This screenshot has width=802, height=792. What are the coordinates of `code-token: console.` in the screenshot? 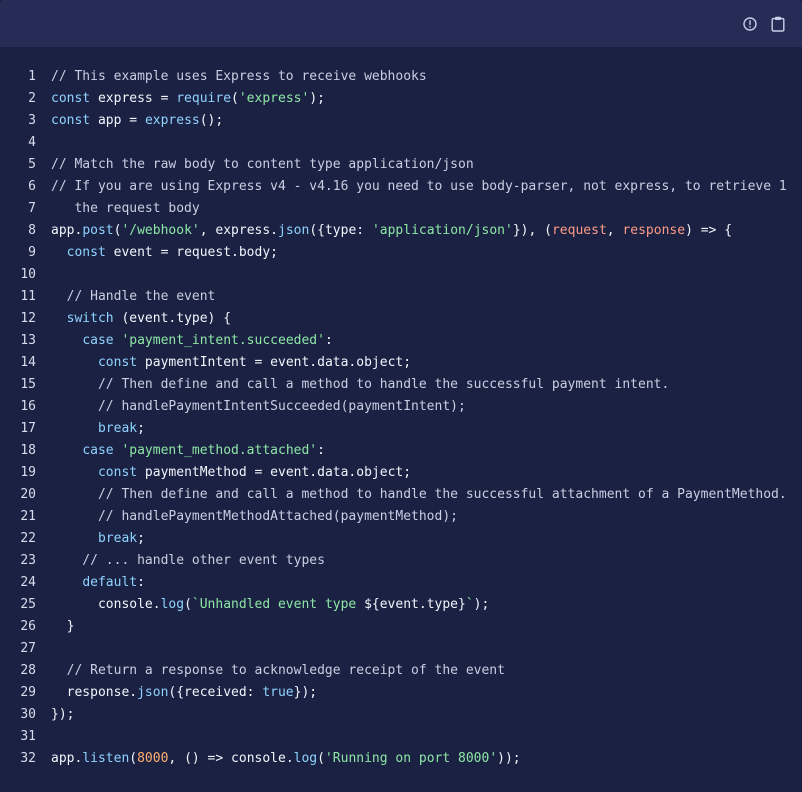 It's located at (106, 604).